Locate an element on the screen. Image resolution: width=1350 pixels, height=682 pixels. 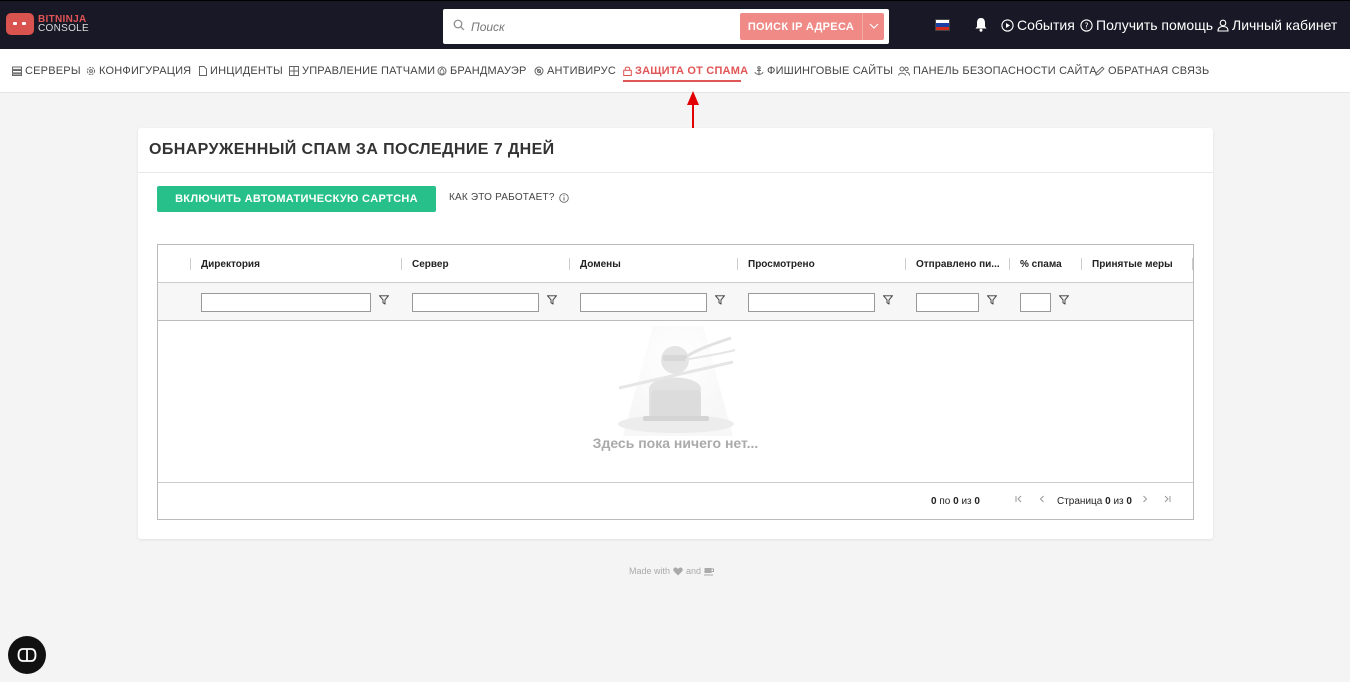
enable-captcha-button: ВКЛЮЧИТЬ АВТОМАТИЧЕСКУЮ CAPTCHA is located at coordinates (296, 199).